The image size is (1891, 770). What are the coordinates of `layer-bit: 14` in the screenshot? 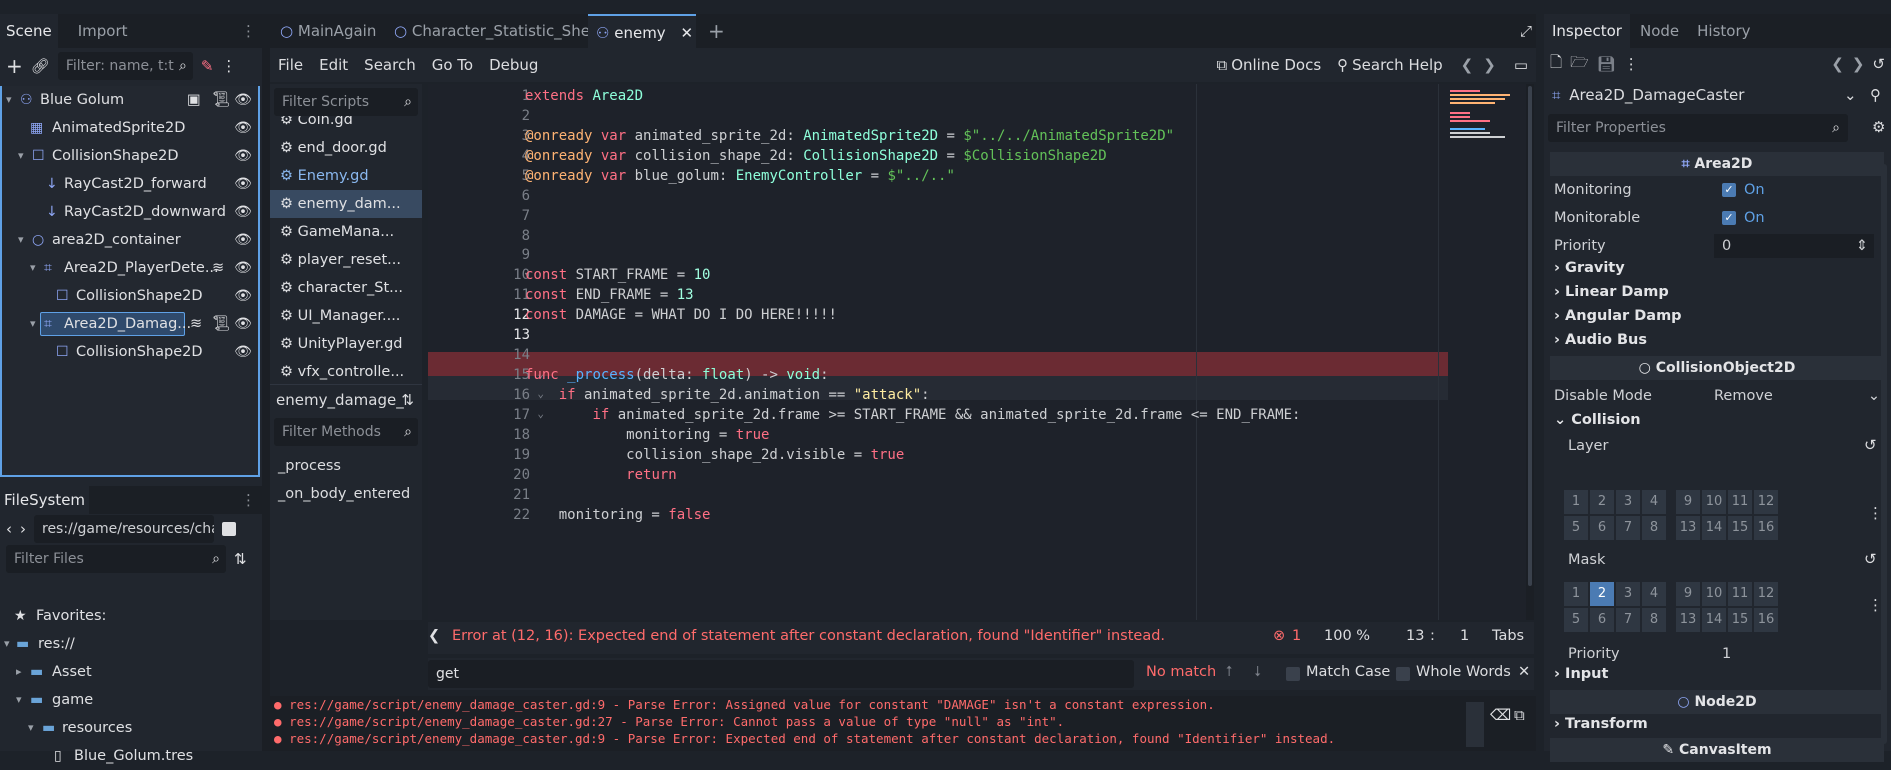 It's located at (1714, 528).